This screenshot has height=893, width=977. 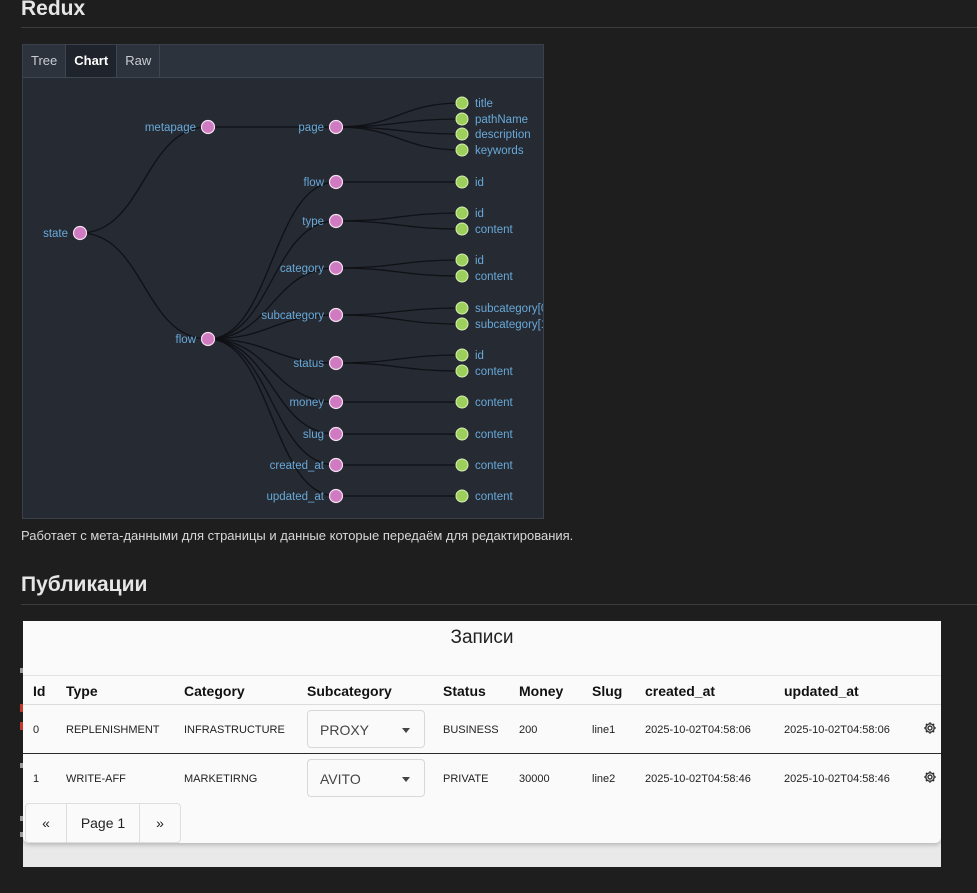 I want to click on table-header-divider, so click(x=482, y=675).